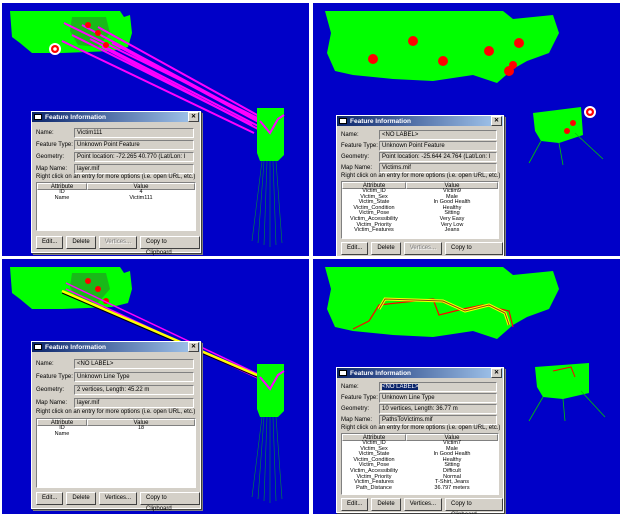 This screenshot has width=623, height=517. Describe the element at coordinates (400, 386) in the screenshot. I see `selected-name-text: <NO LABEL>` at that location.